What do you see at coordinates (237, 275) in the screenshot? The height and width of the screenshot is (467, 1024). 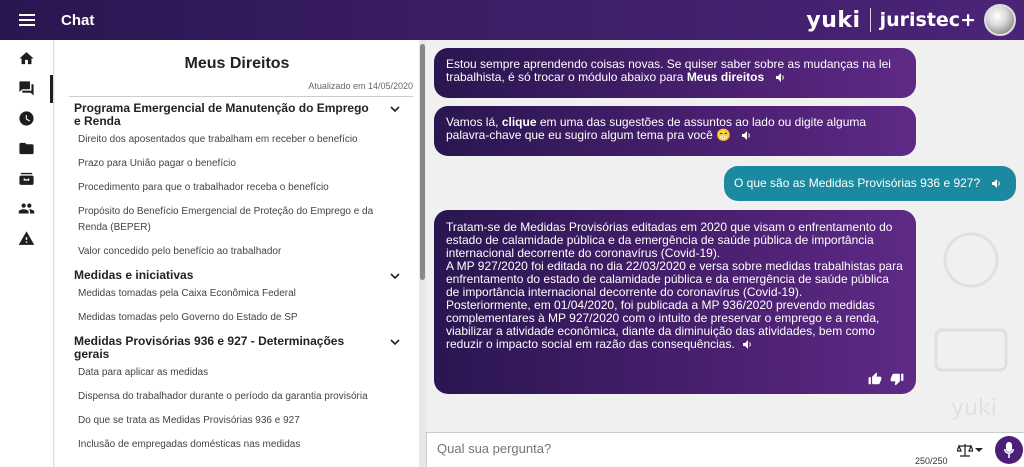 I see `section-header: Medidas e iniciativas` at bounding box center [237, 275].